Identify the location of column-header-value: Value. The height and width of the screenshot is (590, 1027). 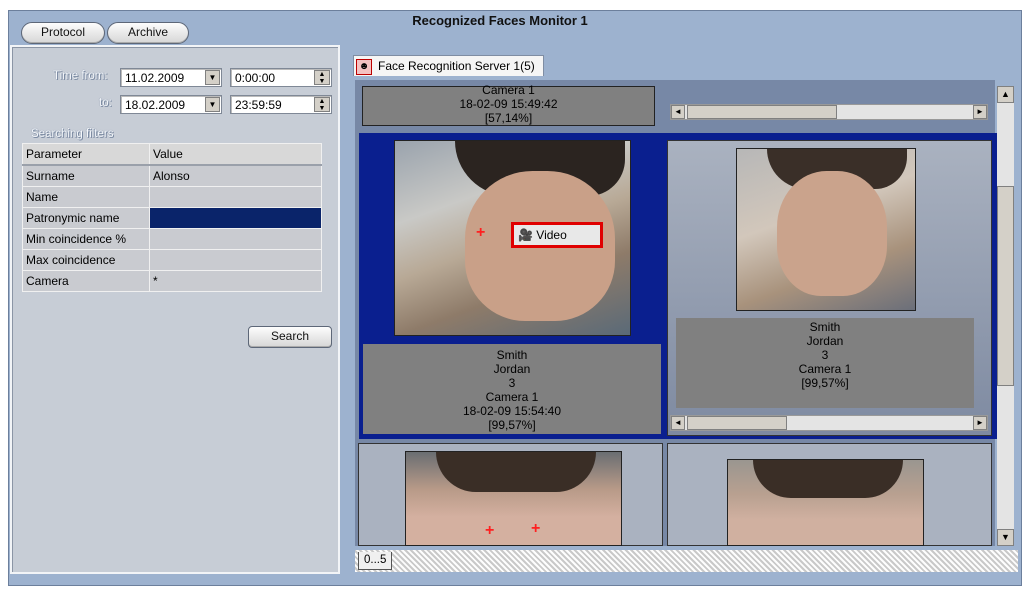
(235, 154).